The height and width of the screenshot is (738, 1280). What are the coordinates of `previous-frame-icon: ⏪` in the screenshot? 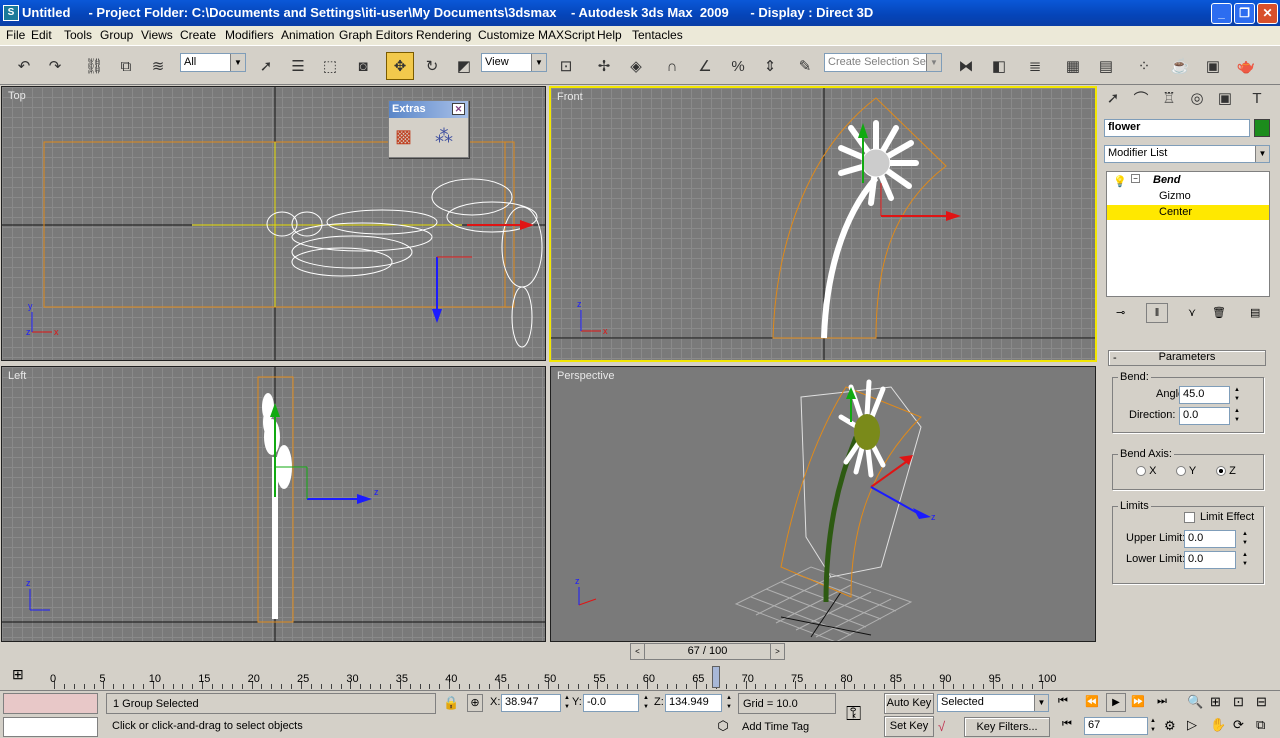 It's located at (1092, 701).